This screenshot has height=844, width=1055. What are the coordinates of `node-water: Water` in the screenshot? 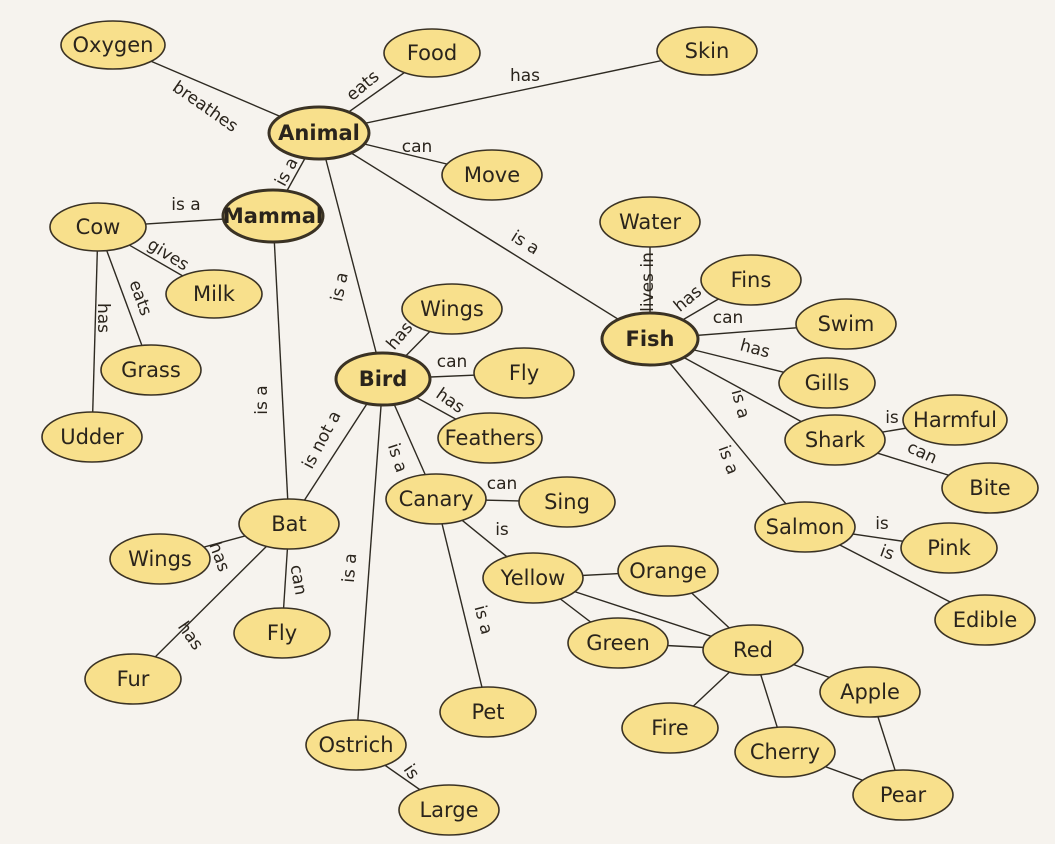 It's located at (650, 222).